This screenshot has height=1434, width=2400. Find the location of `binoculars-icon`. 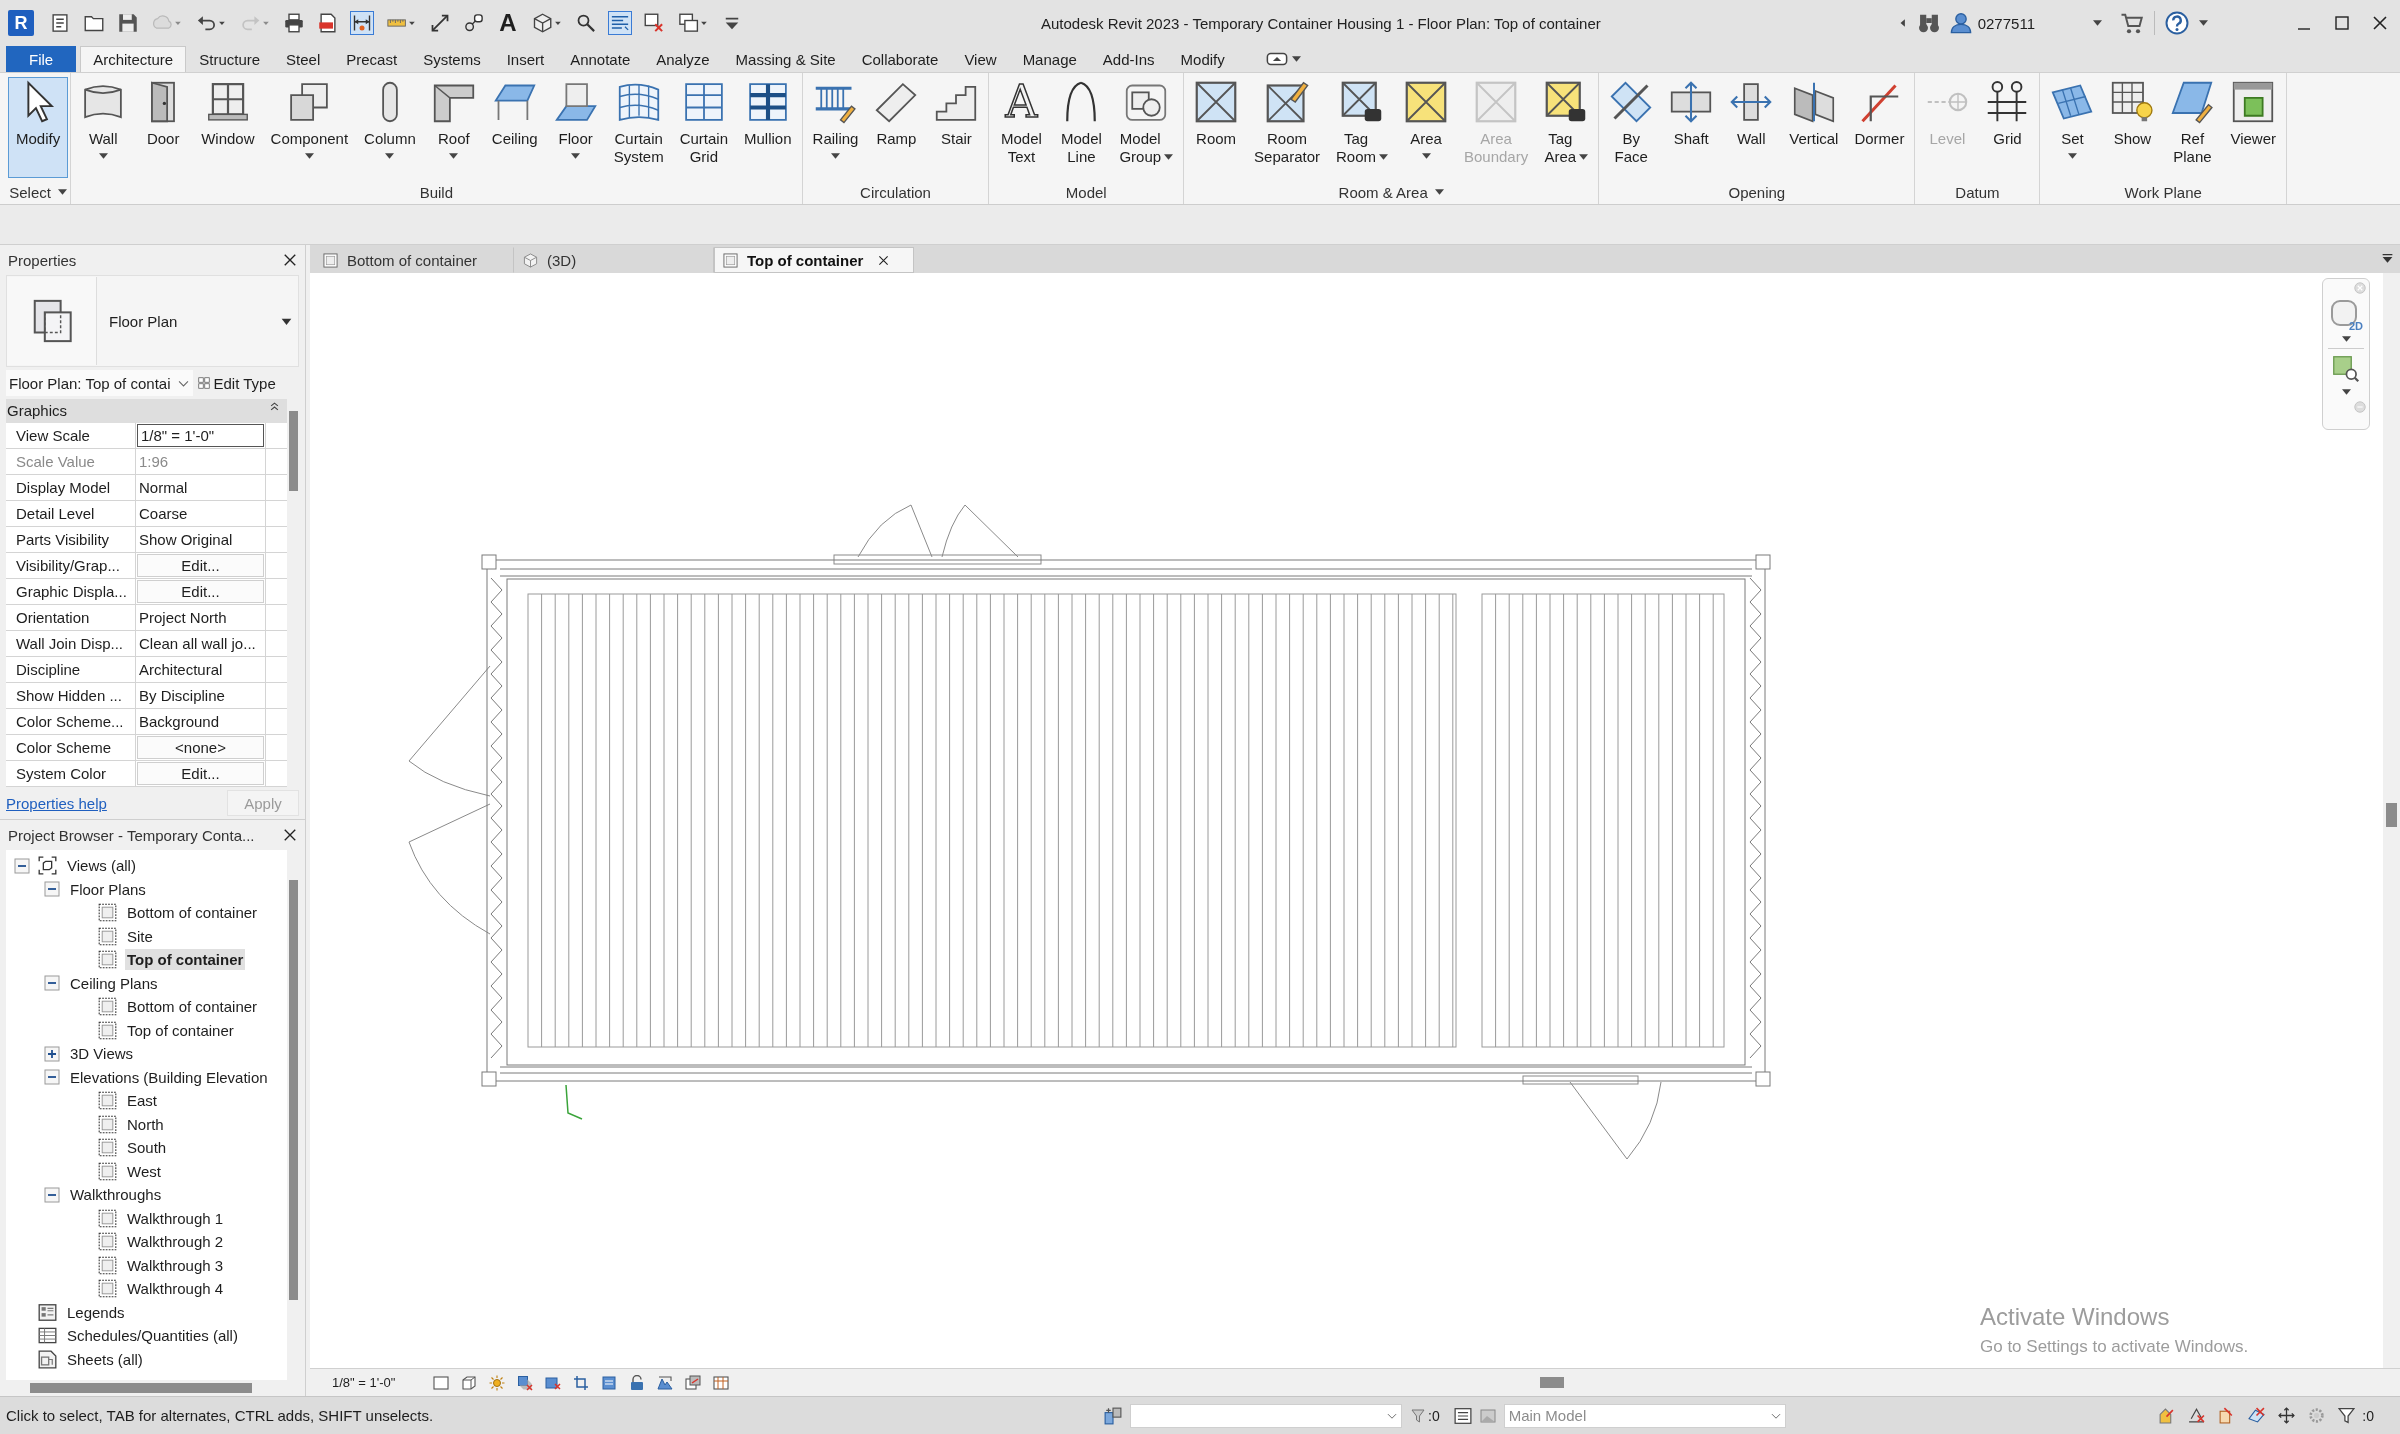

binoculars-icon is located at coordinates (1928, 23).